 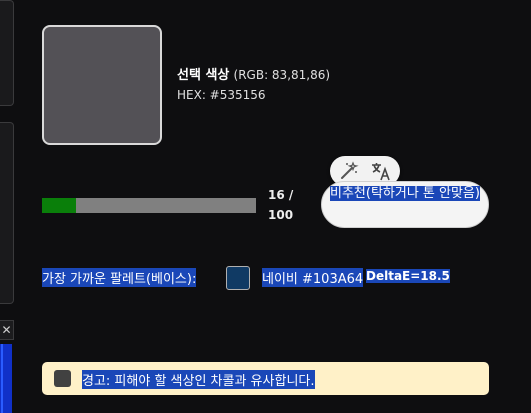 I want to click on delta-e-value: DeltaE=18.5, so click(x=408, y=276).